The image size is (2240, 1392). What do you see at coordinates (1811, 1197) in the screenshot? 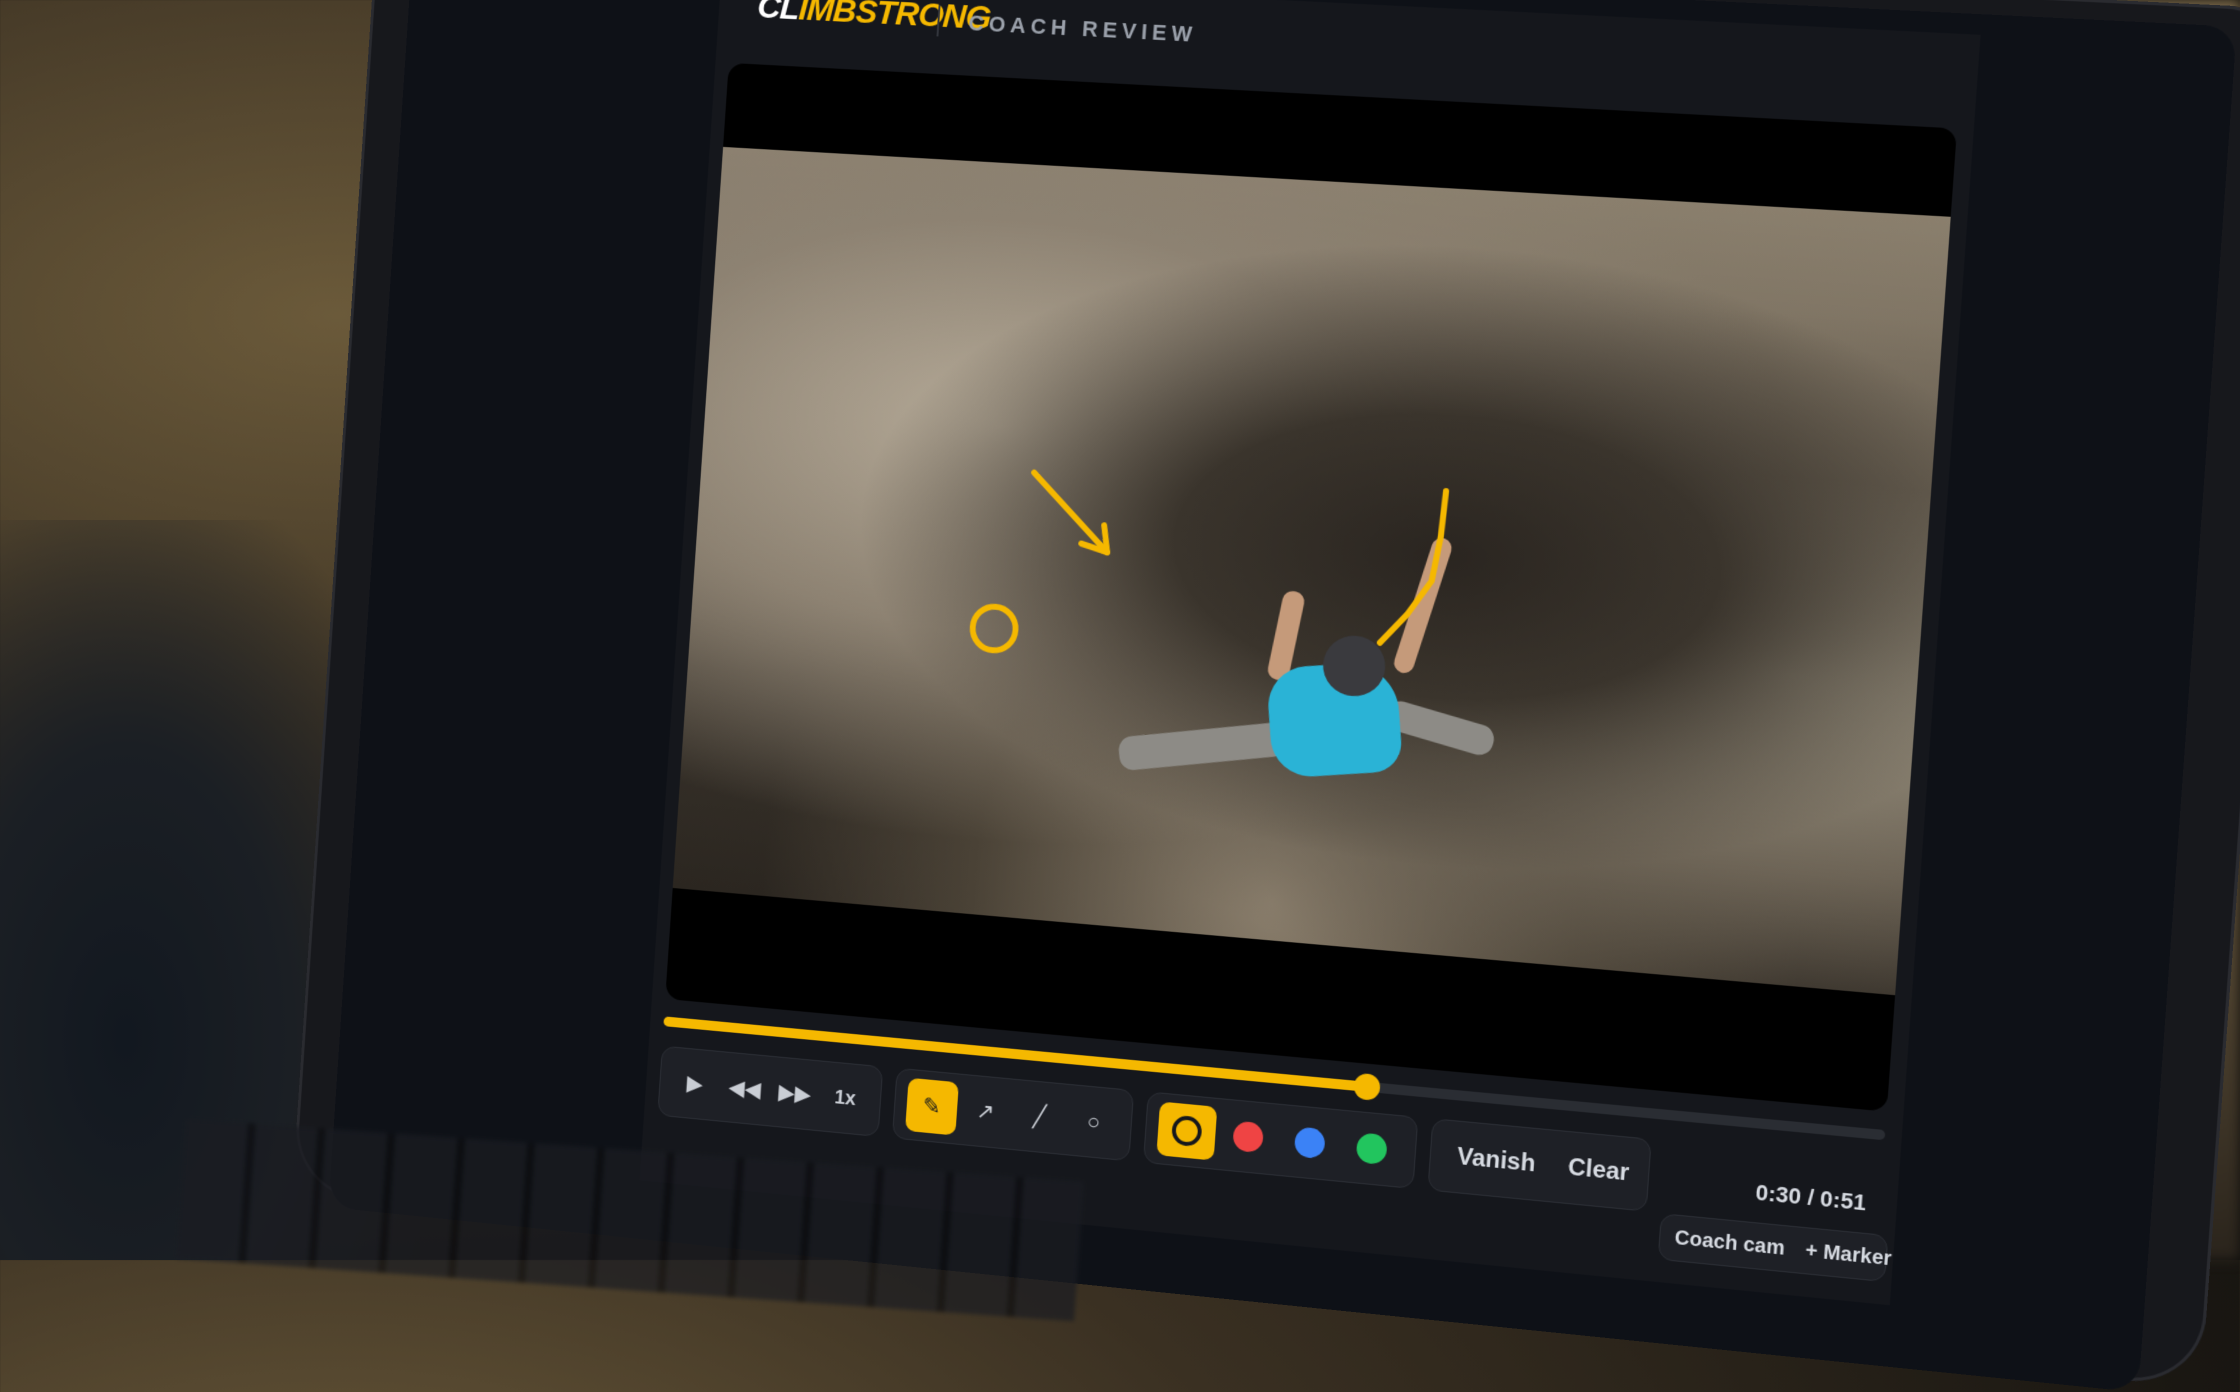
I see `time-readout: 0:30 / 0:51` at bounding box center [1811, 1197].